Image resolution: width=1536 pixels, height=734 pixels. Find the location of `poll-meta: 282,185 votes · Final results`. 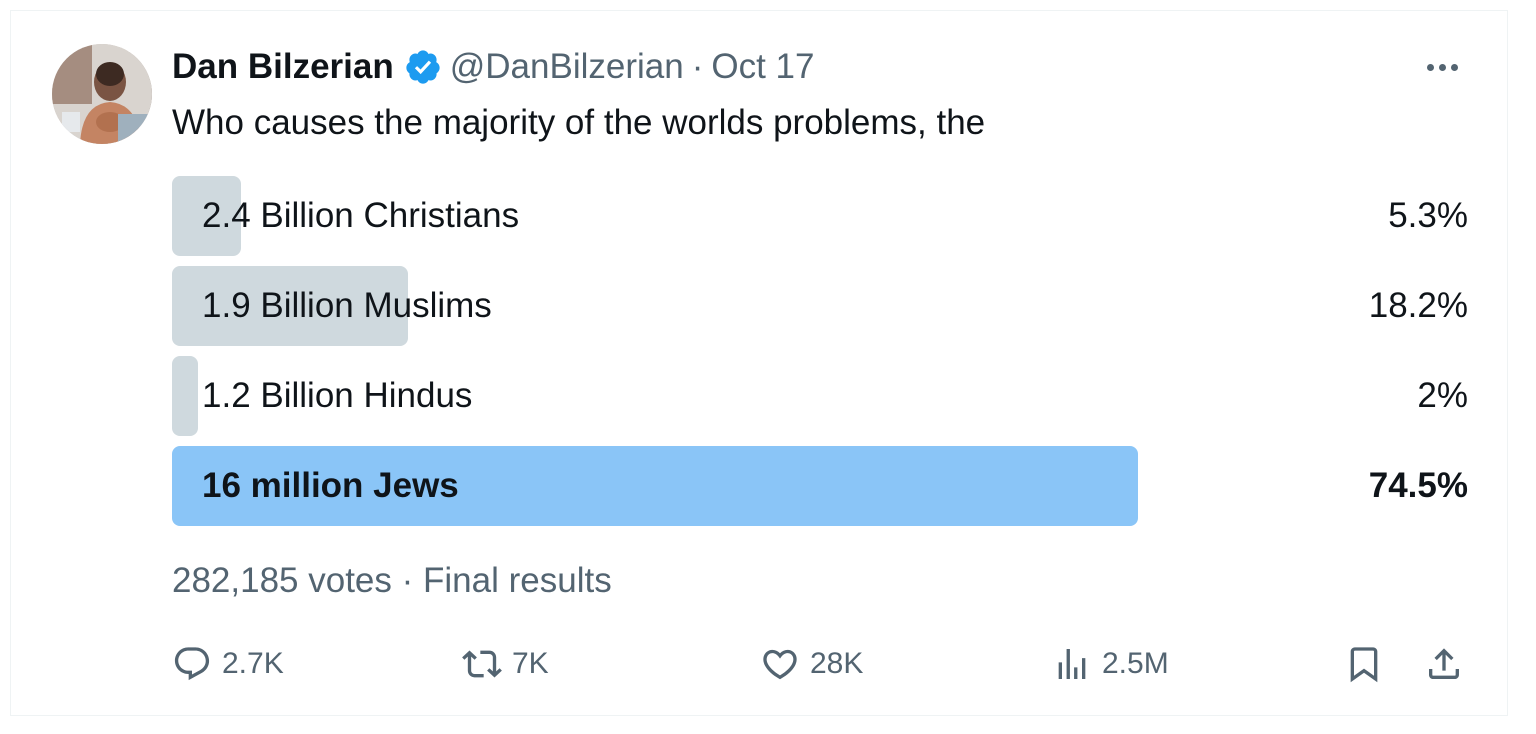

poll-meta: 282,185 votes · Final results is located at coordinates (392, 581).